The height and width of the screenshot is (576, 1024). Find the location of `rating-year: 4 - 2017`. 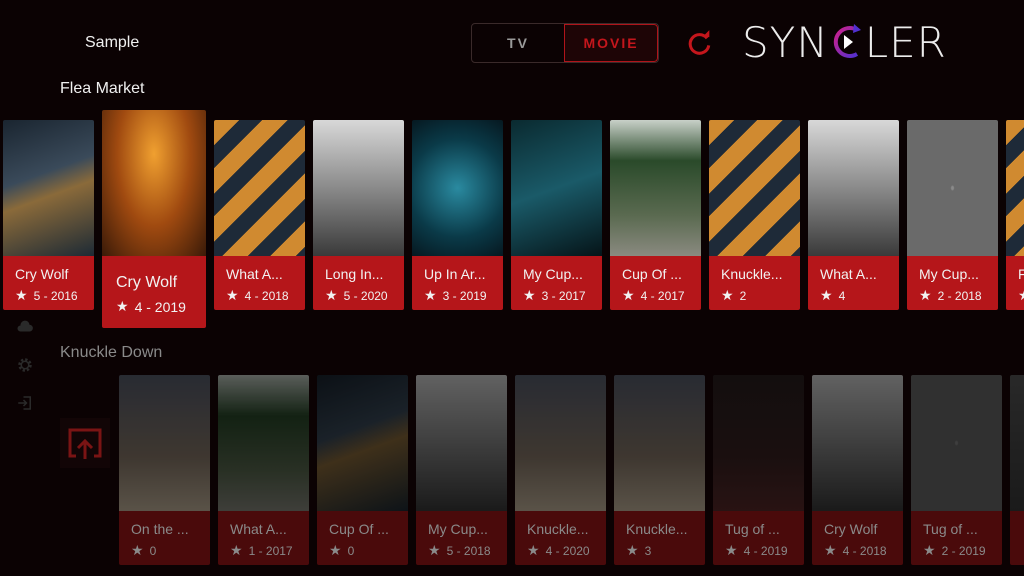

rating-year: 4 - 2017 is located at coordinates (662, 295).